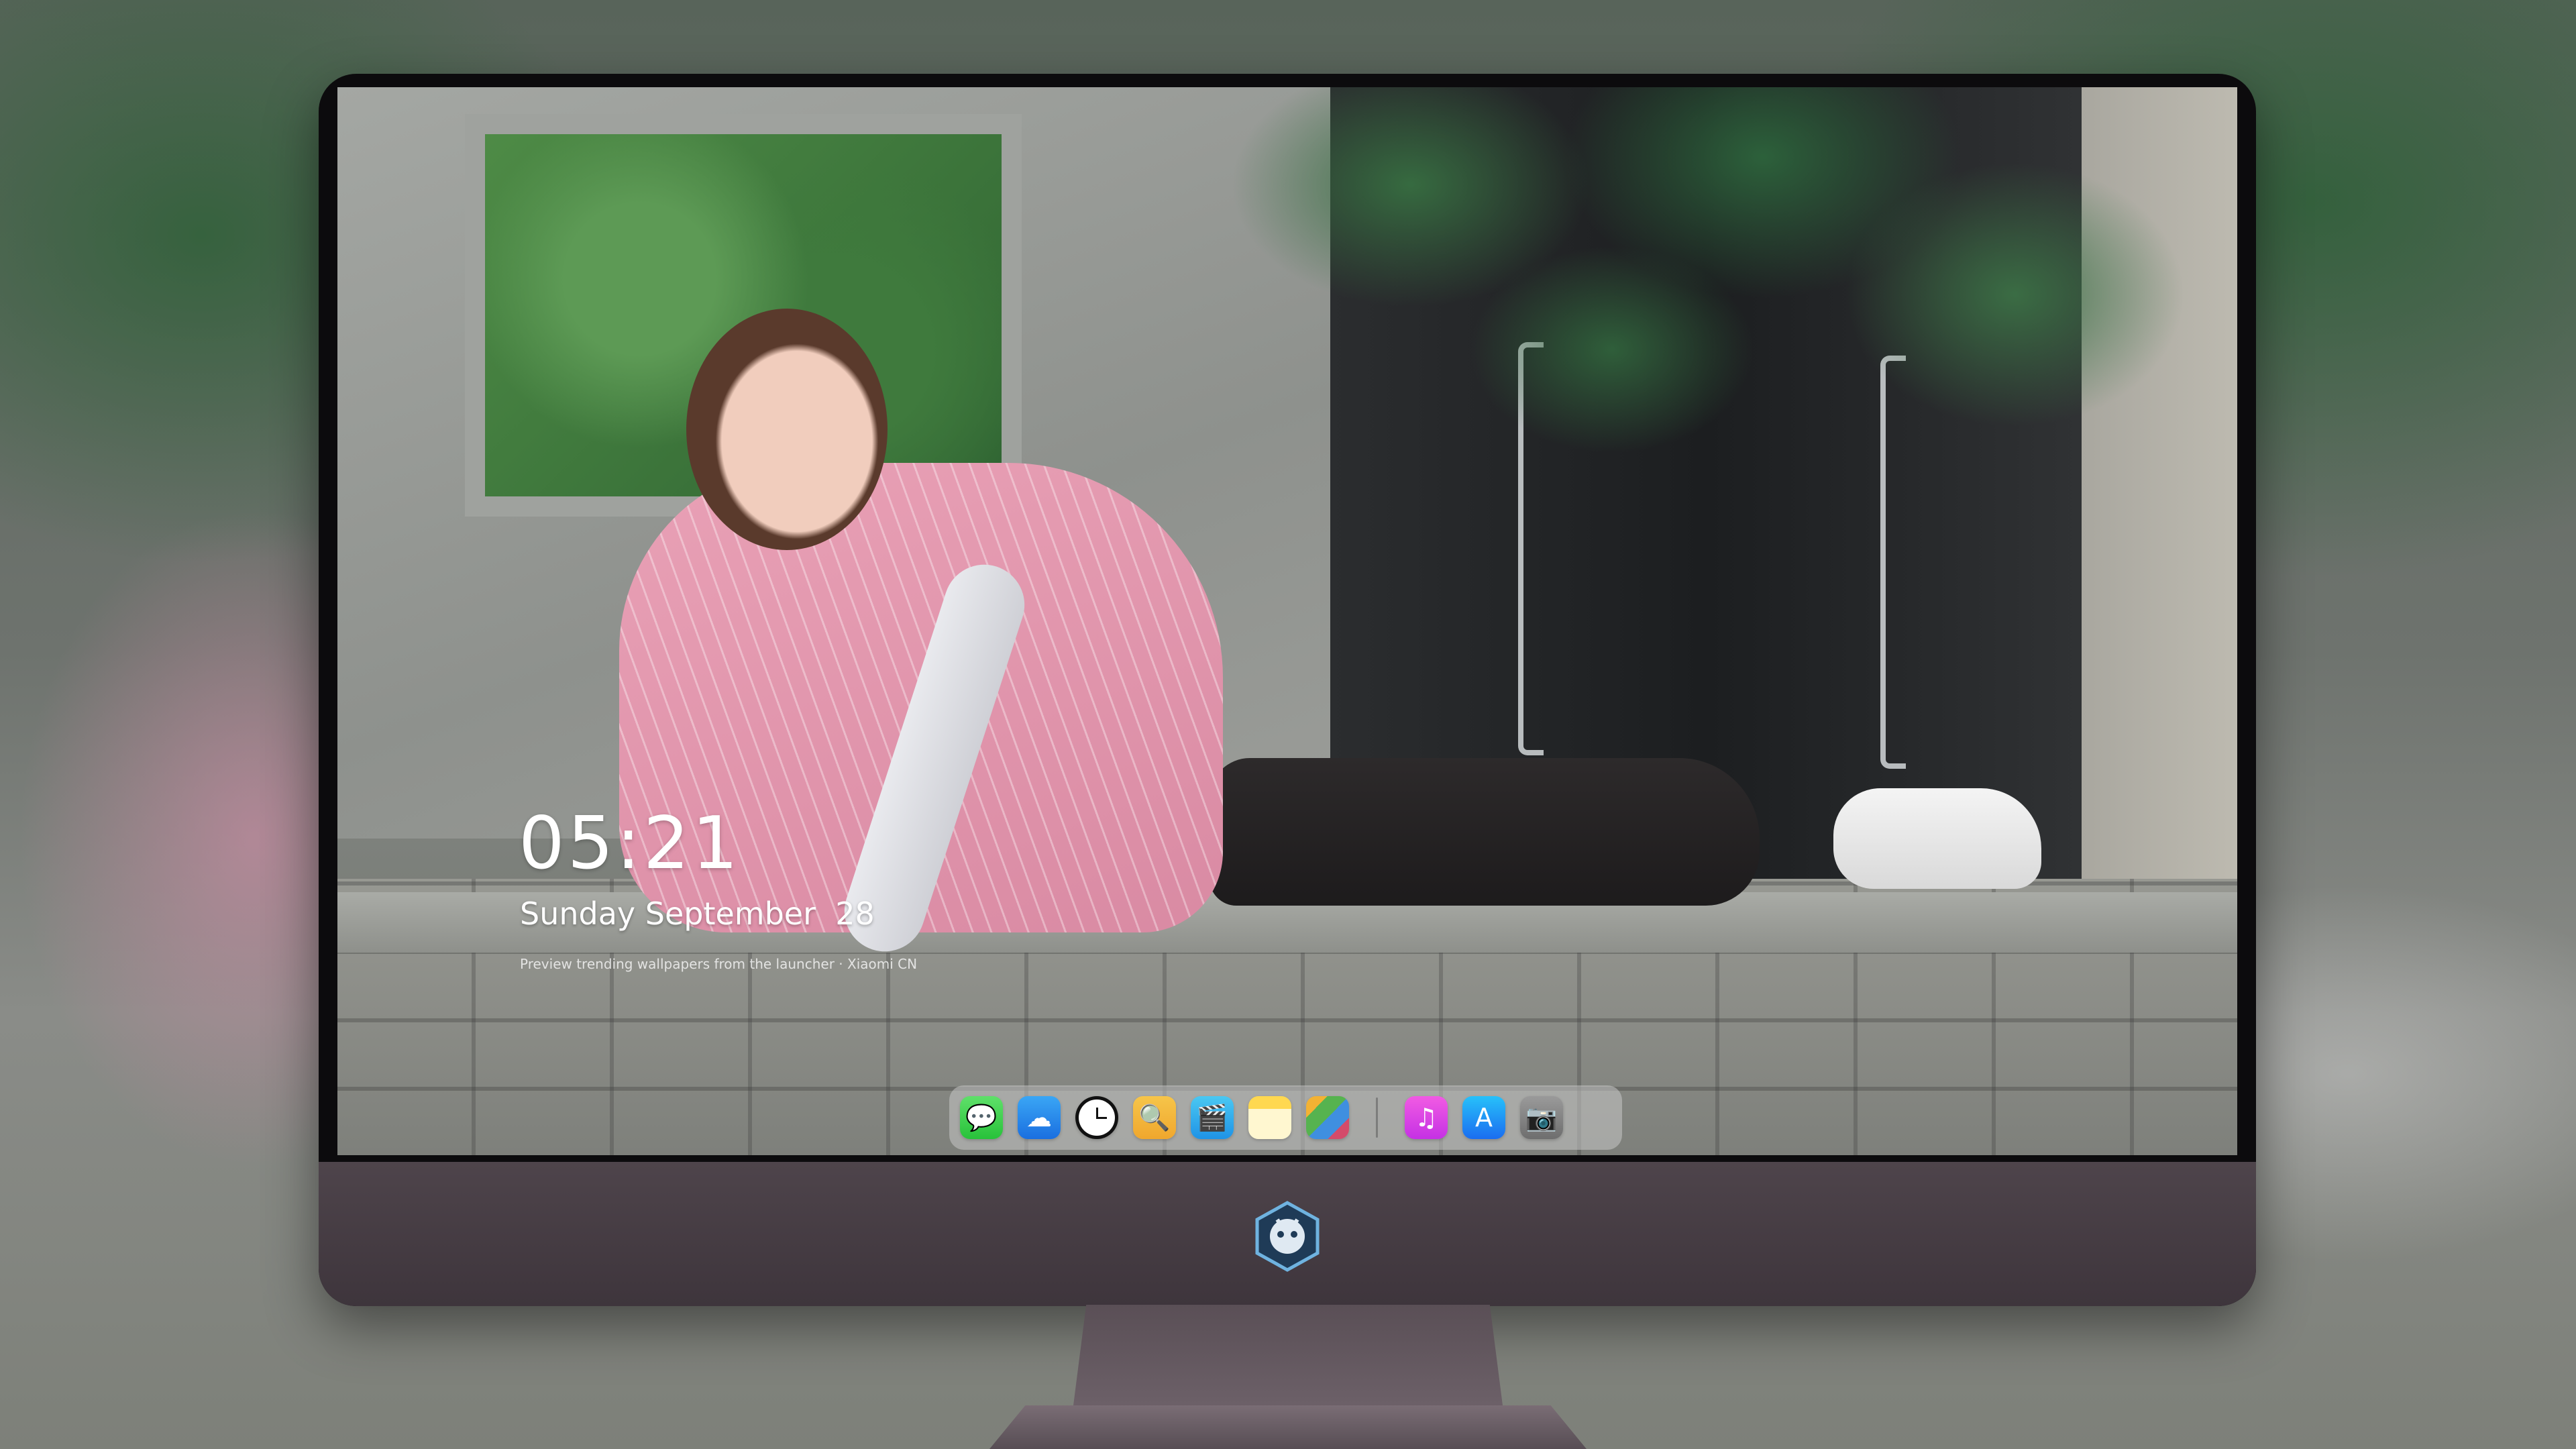 This screenshot has height=1449, width=2576. I want to click on clips-glyph: 🎬, so click(1212, 1117).